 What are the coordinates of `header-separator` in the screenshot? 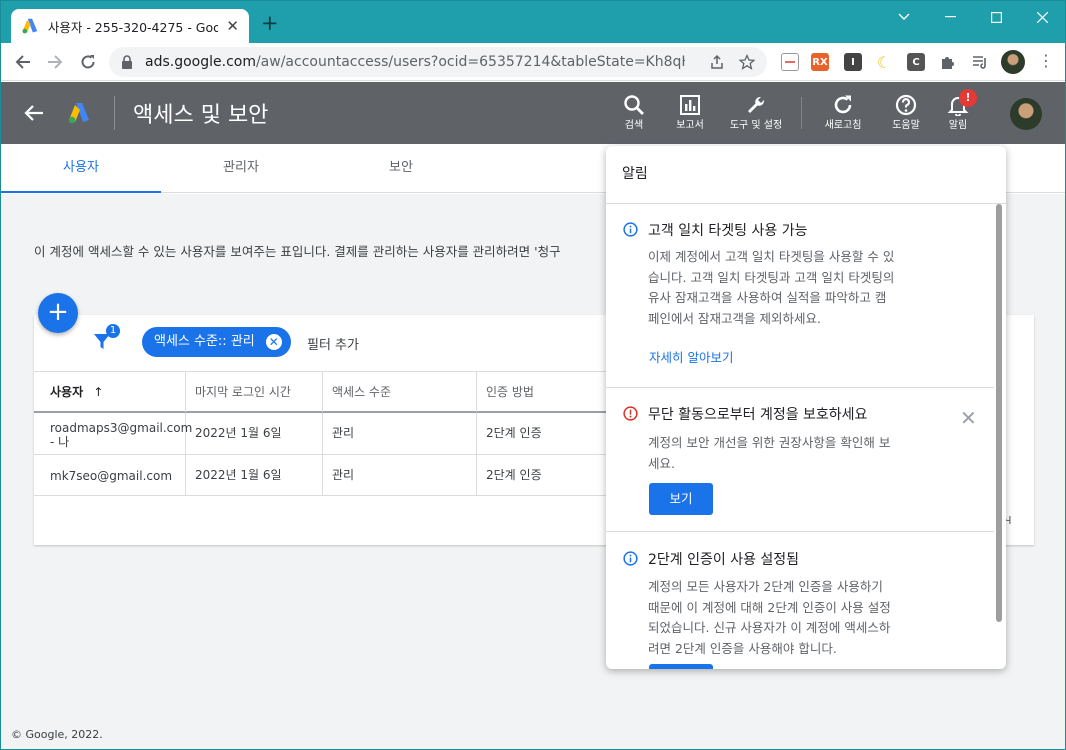 It's located at (801, 113).